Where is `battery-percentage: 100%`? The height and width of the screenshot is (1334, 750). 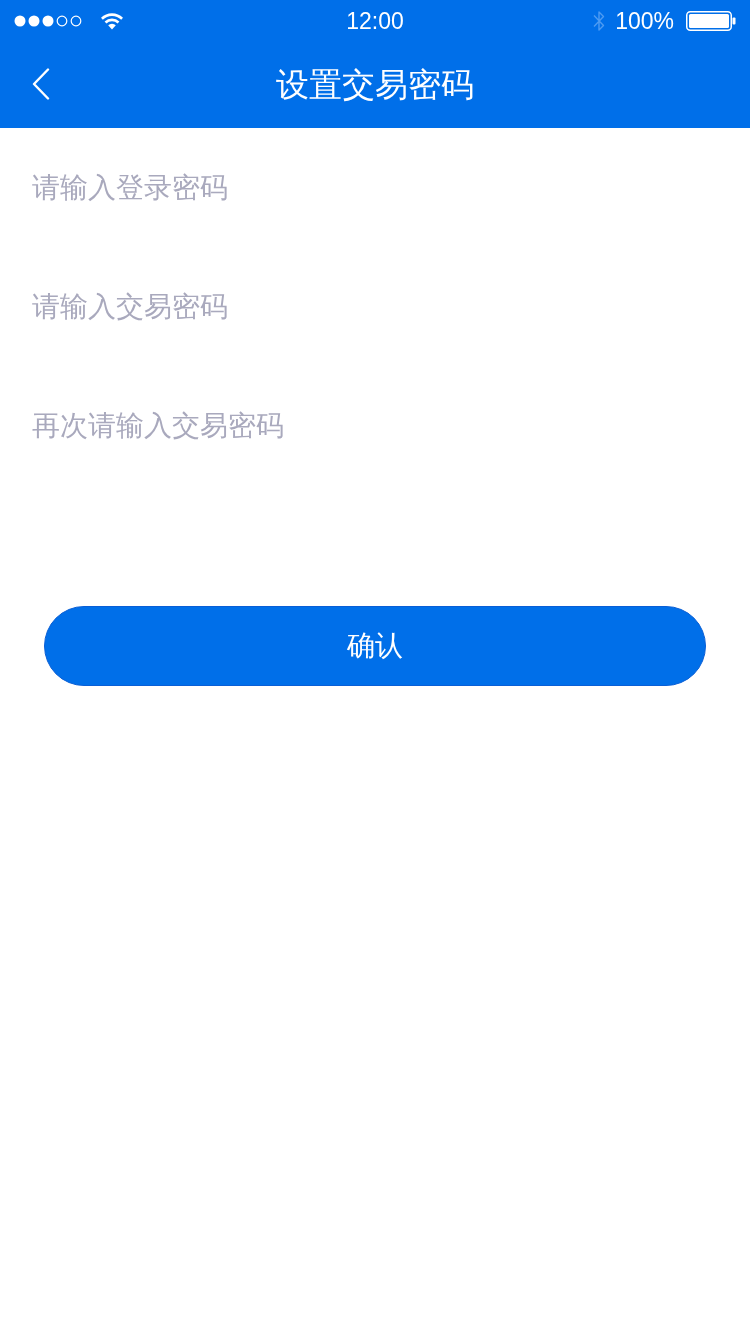
battery-percentage: 100% is located at coordinates (644, 21).